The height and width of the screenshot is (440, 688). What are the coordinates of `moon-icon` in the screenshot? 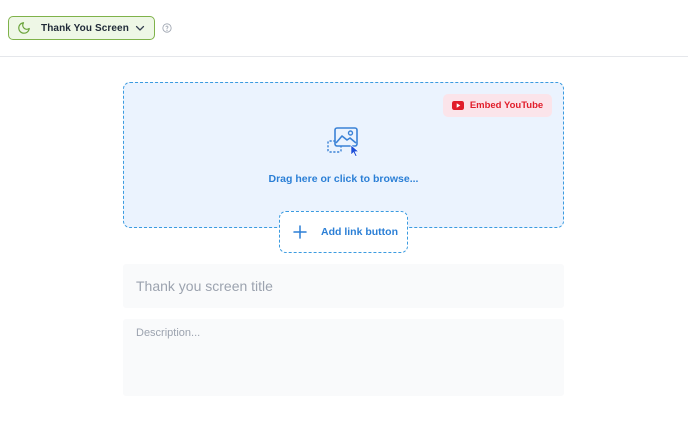 It's located at (24, 28).